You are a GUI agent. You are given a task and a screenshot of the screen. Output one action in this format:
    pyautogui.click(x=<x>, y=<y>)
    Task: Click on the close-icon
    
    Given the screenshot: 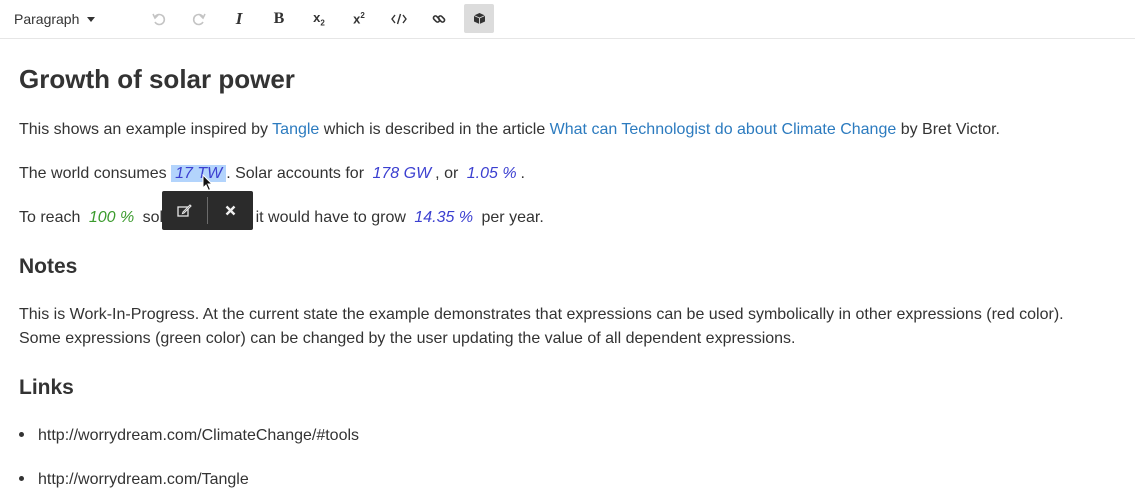 What is the action you would take?
    pyautogui.click(x=230, y=210)
    